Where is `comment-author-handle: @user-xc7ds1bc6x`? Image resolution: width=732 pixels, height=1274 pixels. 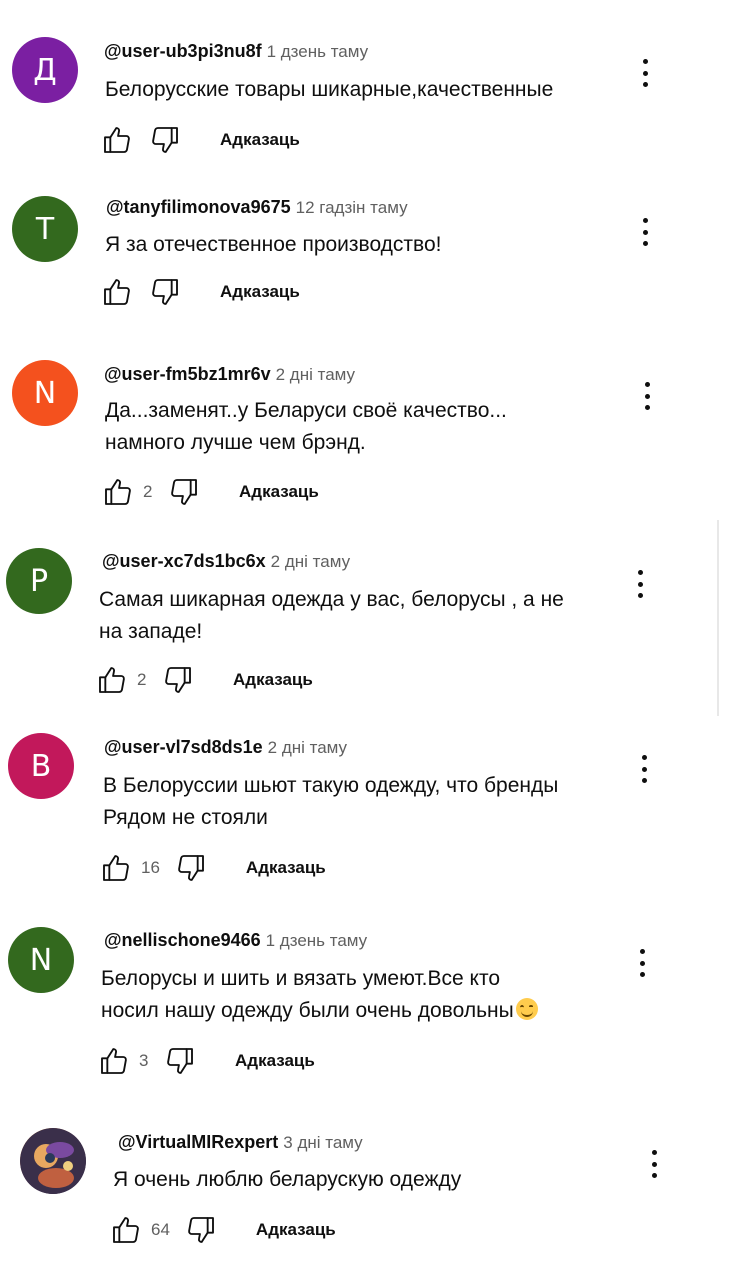 comment-author-handle: @user-xc7ds1bc6x is located at coordinates (184, 561).